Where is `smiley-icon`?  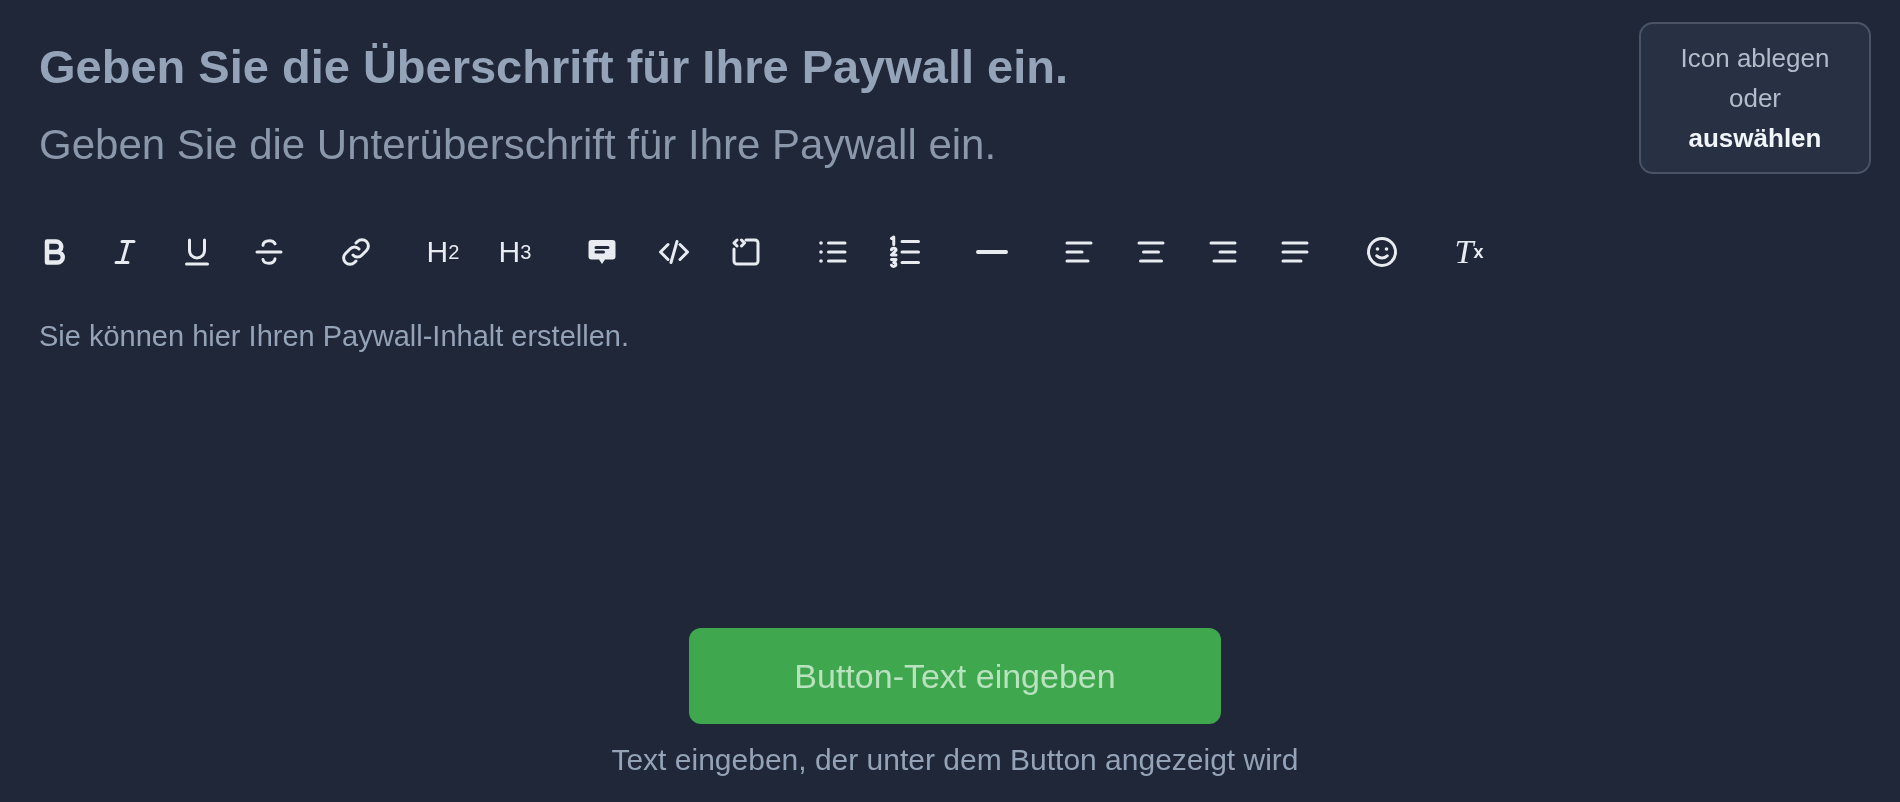 smiley-icon is located at coordinates (1382, 252).